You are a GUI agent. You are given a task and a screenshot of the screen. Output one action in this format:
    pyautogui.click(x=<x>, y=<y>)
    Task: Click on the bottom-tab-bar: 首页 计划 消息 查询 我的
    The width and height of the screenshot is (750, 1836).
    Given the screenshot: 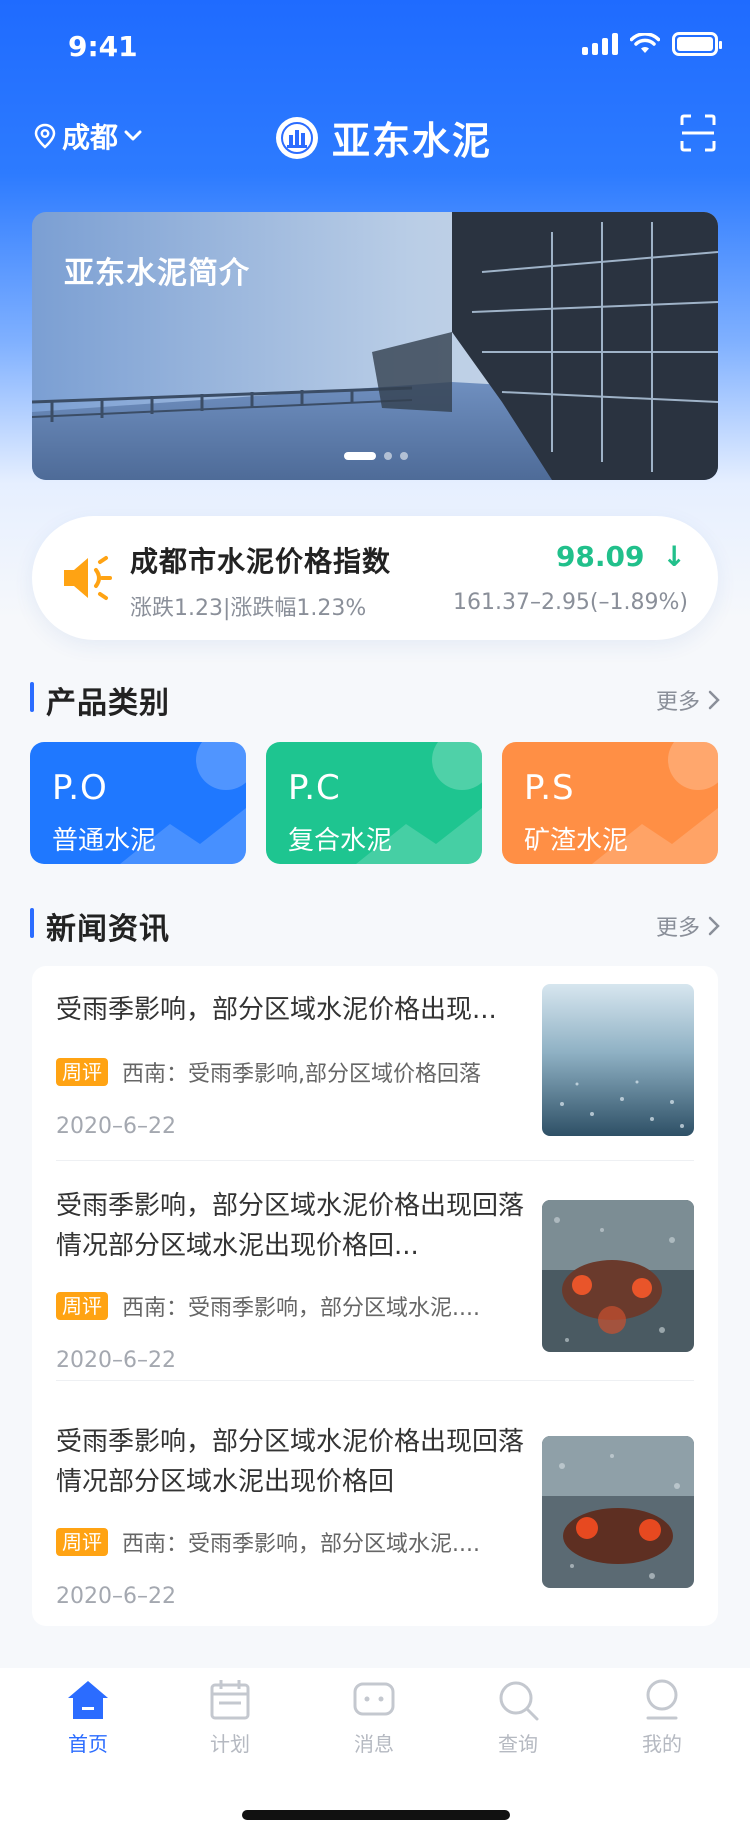 What is the action you would take?
    pyautogui.click(x=375, y=1752)
    